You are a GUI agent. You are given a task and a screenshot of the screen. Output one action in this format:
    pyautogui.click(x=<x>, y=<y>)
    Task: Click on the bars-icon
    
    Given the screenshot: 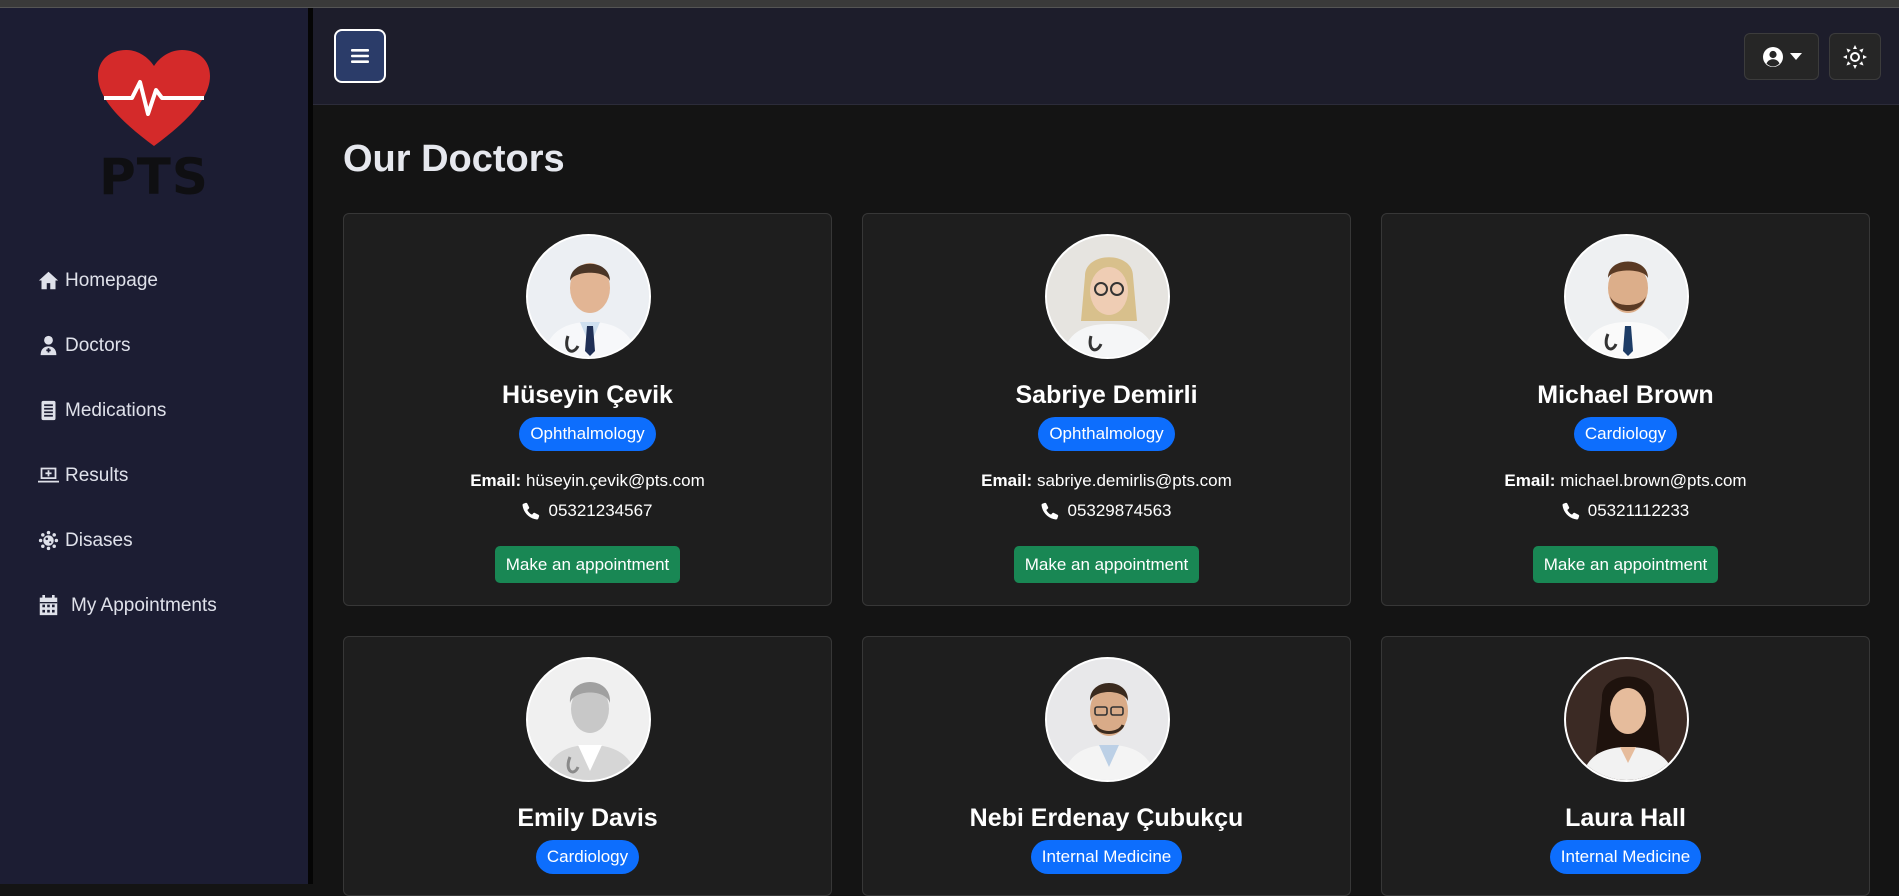 What is the action you would take?
    pyautogui.click(x=360, y=56)
    